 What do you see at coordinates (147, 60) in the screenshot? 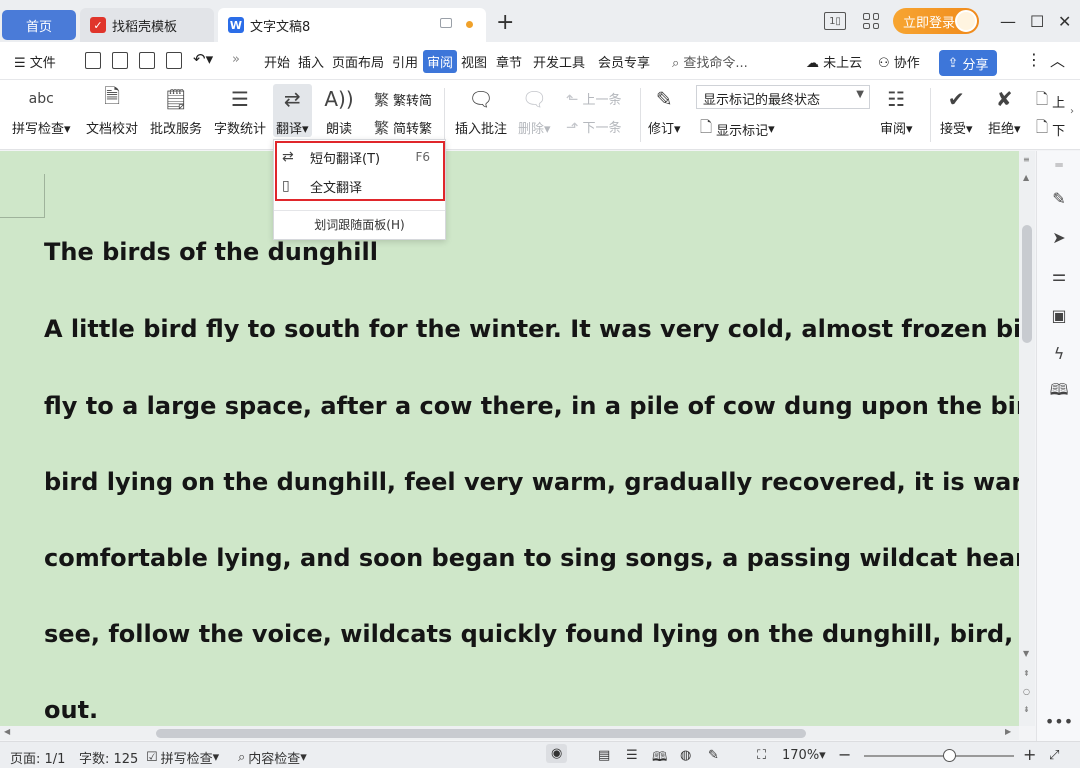
I see `print-icon` at bounding box center [147, 60].